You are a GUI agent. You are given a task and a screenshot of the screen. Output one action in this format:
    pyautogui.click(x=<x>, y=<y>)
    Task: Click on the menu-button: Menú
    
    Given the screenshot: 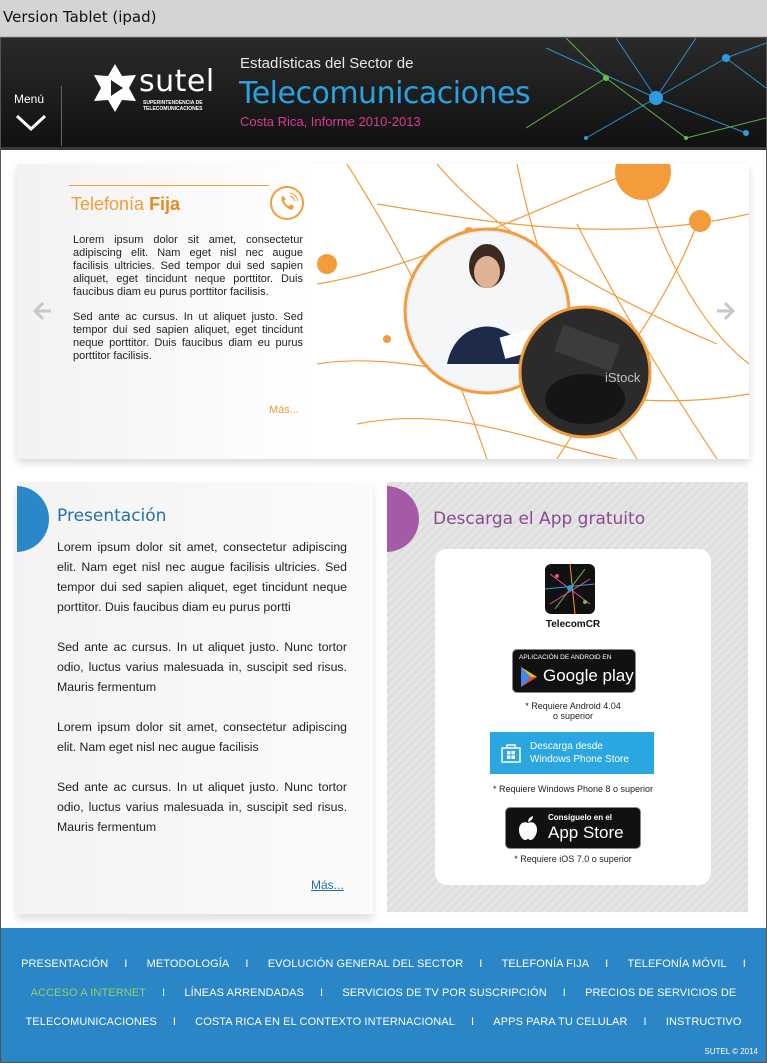 What is the action you would take?
    pyautogui.click(x=31, y=116)
    